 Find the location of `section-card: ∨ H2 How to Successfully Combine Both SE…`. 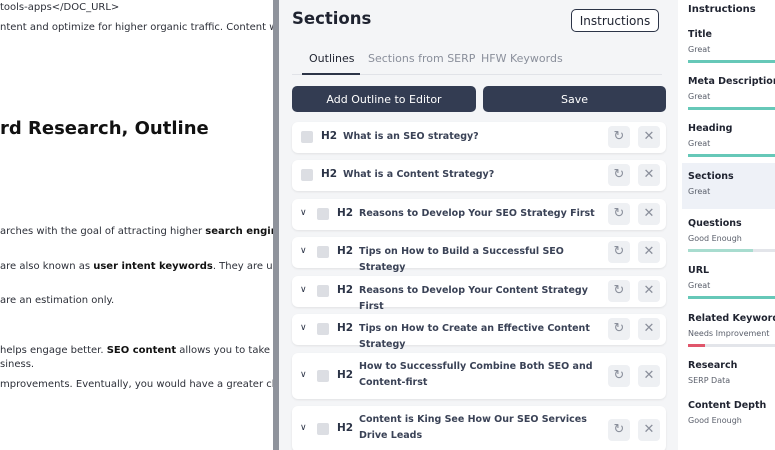

section-card: ∨ H2 How to Successfully Combine Both SE… is located at coordinates (479, 376).